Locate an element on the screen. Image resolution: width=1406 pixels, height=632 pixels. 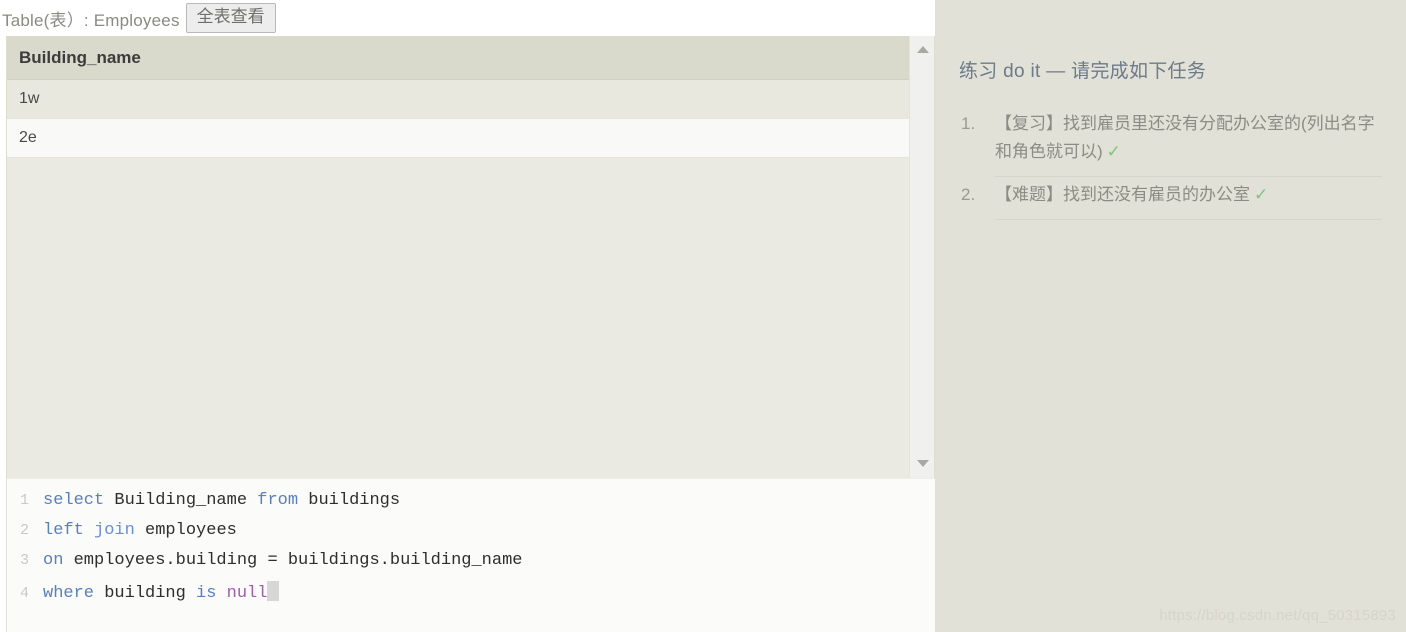
triangle-up-icon is located at coordinates (922, 49).